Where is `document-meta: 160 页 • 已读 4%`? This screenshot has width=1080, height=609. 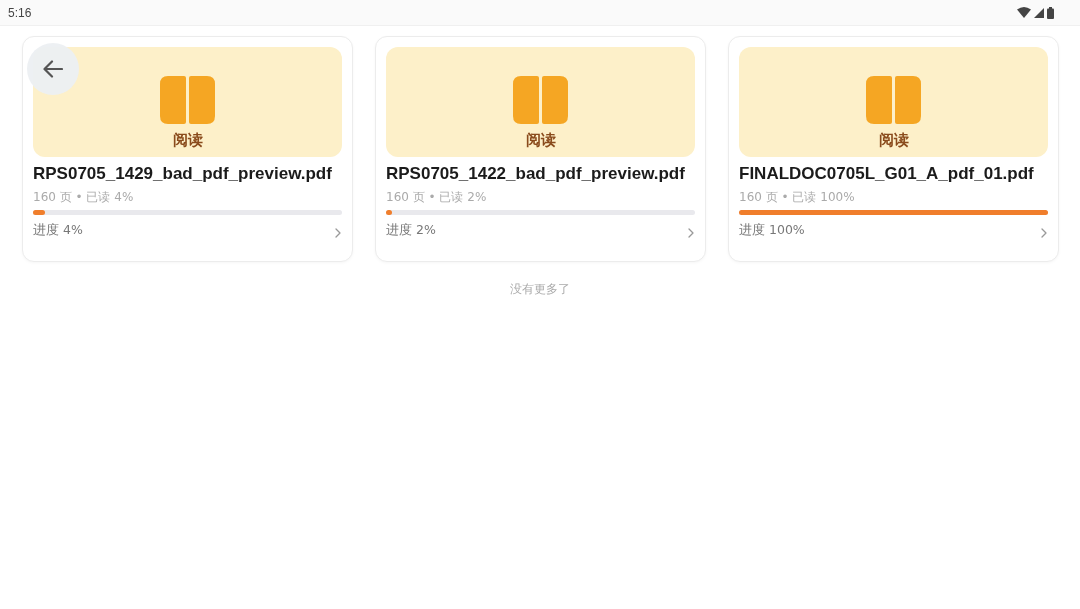 document-meta: 160 页 • 已读 4% is located at coordinates (84, 197).